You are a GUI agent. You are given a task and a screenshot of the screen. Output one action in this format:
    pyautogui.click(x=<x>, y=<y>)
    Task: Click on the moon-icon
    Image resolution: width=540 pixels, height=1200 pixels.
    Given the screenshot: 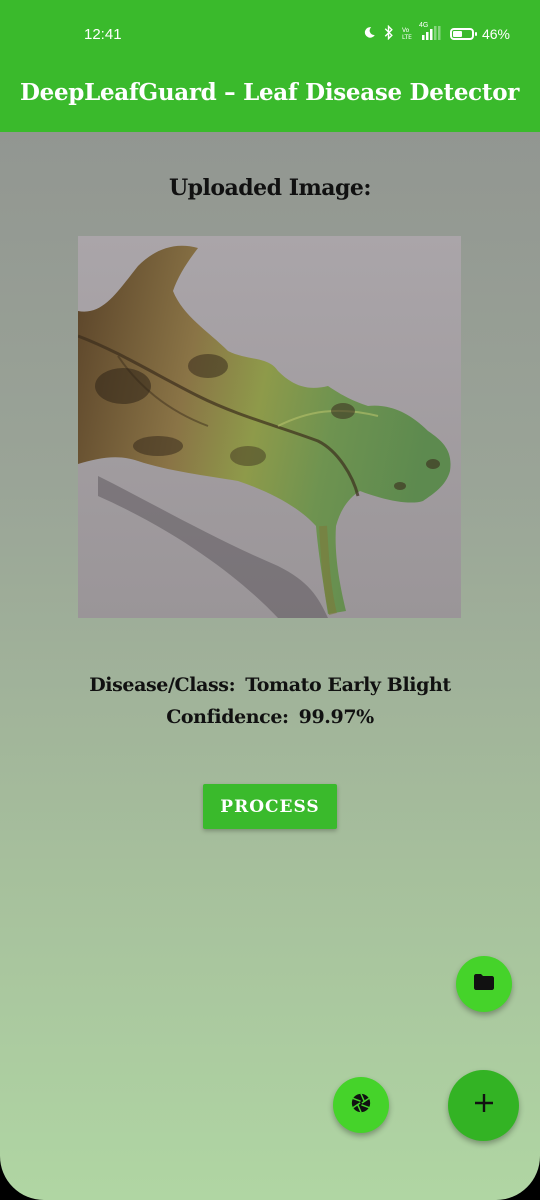 What is the action you would take?
    pyautogui.click(x=369, y=34)
    